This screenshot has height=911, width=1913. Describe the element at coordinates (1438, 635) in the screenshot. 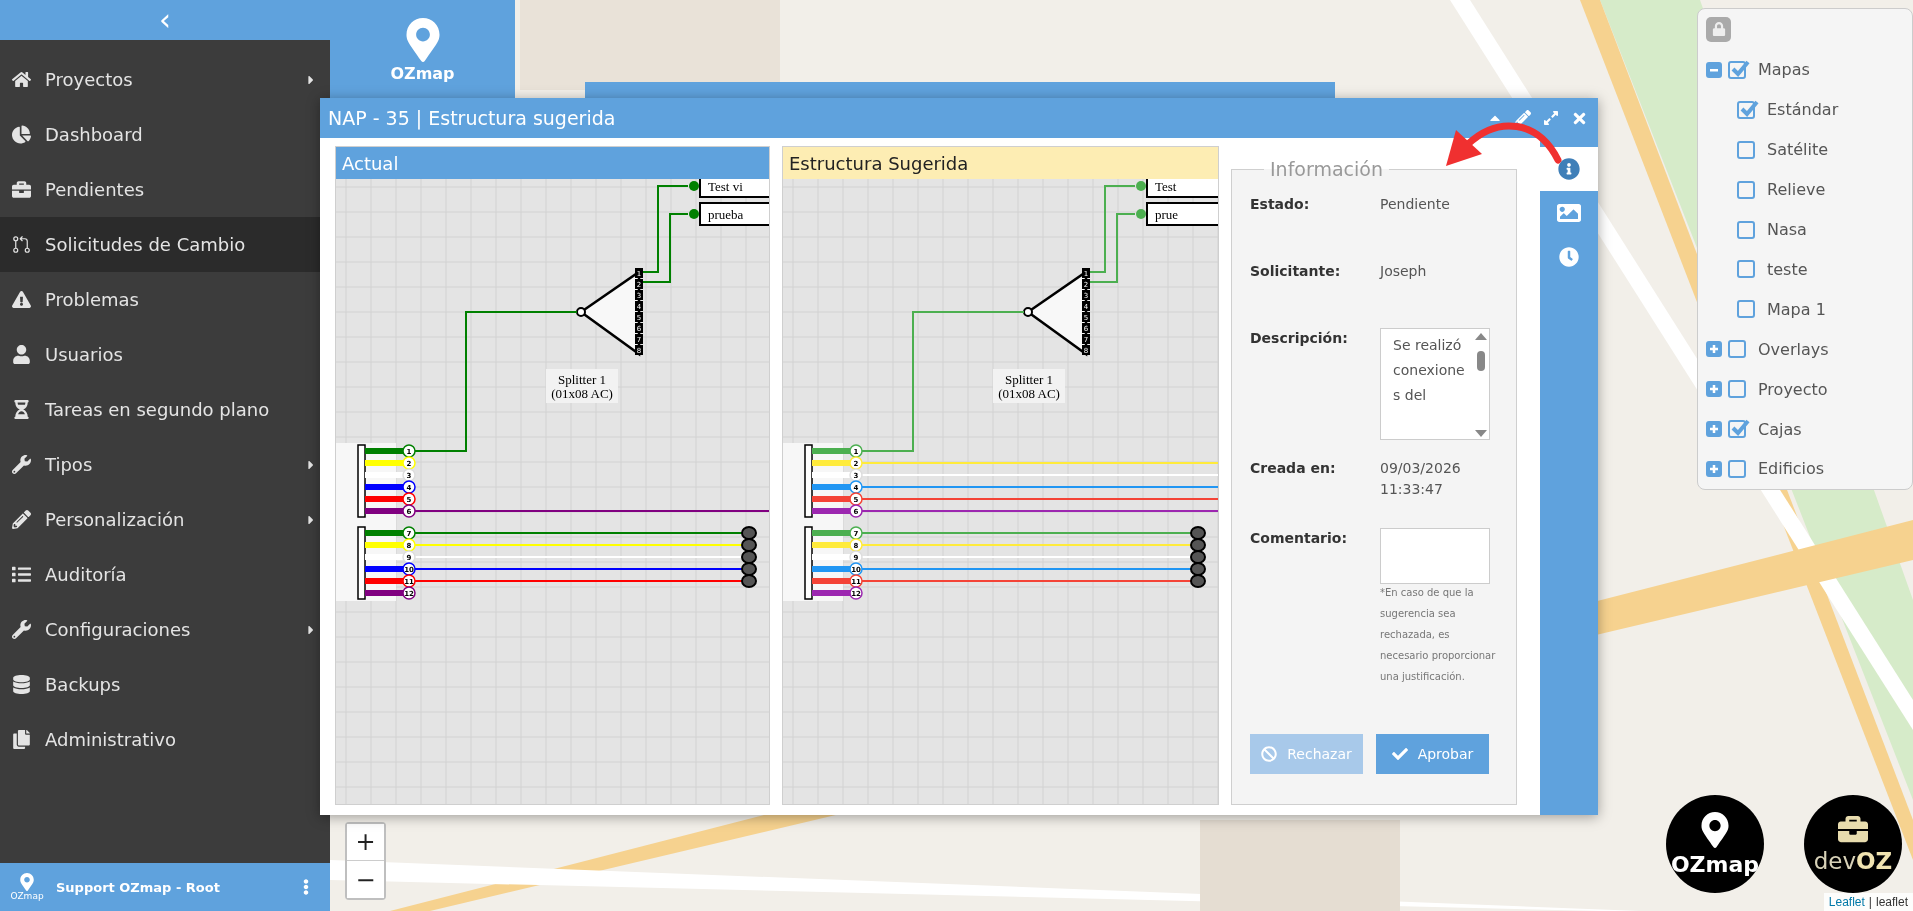

I see `field-hint: *En caso de que la sugerencia sea rechazada, es necesario proporcionar una justificación.` at that location.